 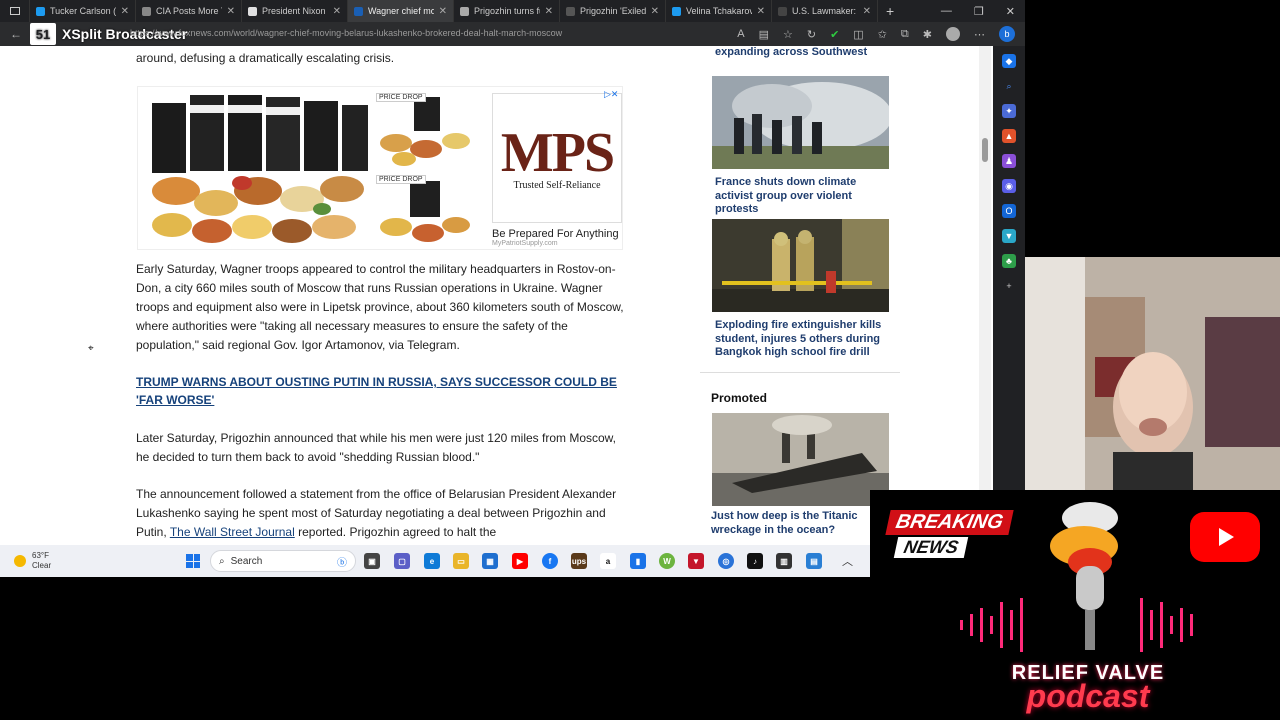 I want to click on xsplit-taskbar-icon: ▤, so click(x=814, y=561).